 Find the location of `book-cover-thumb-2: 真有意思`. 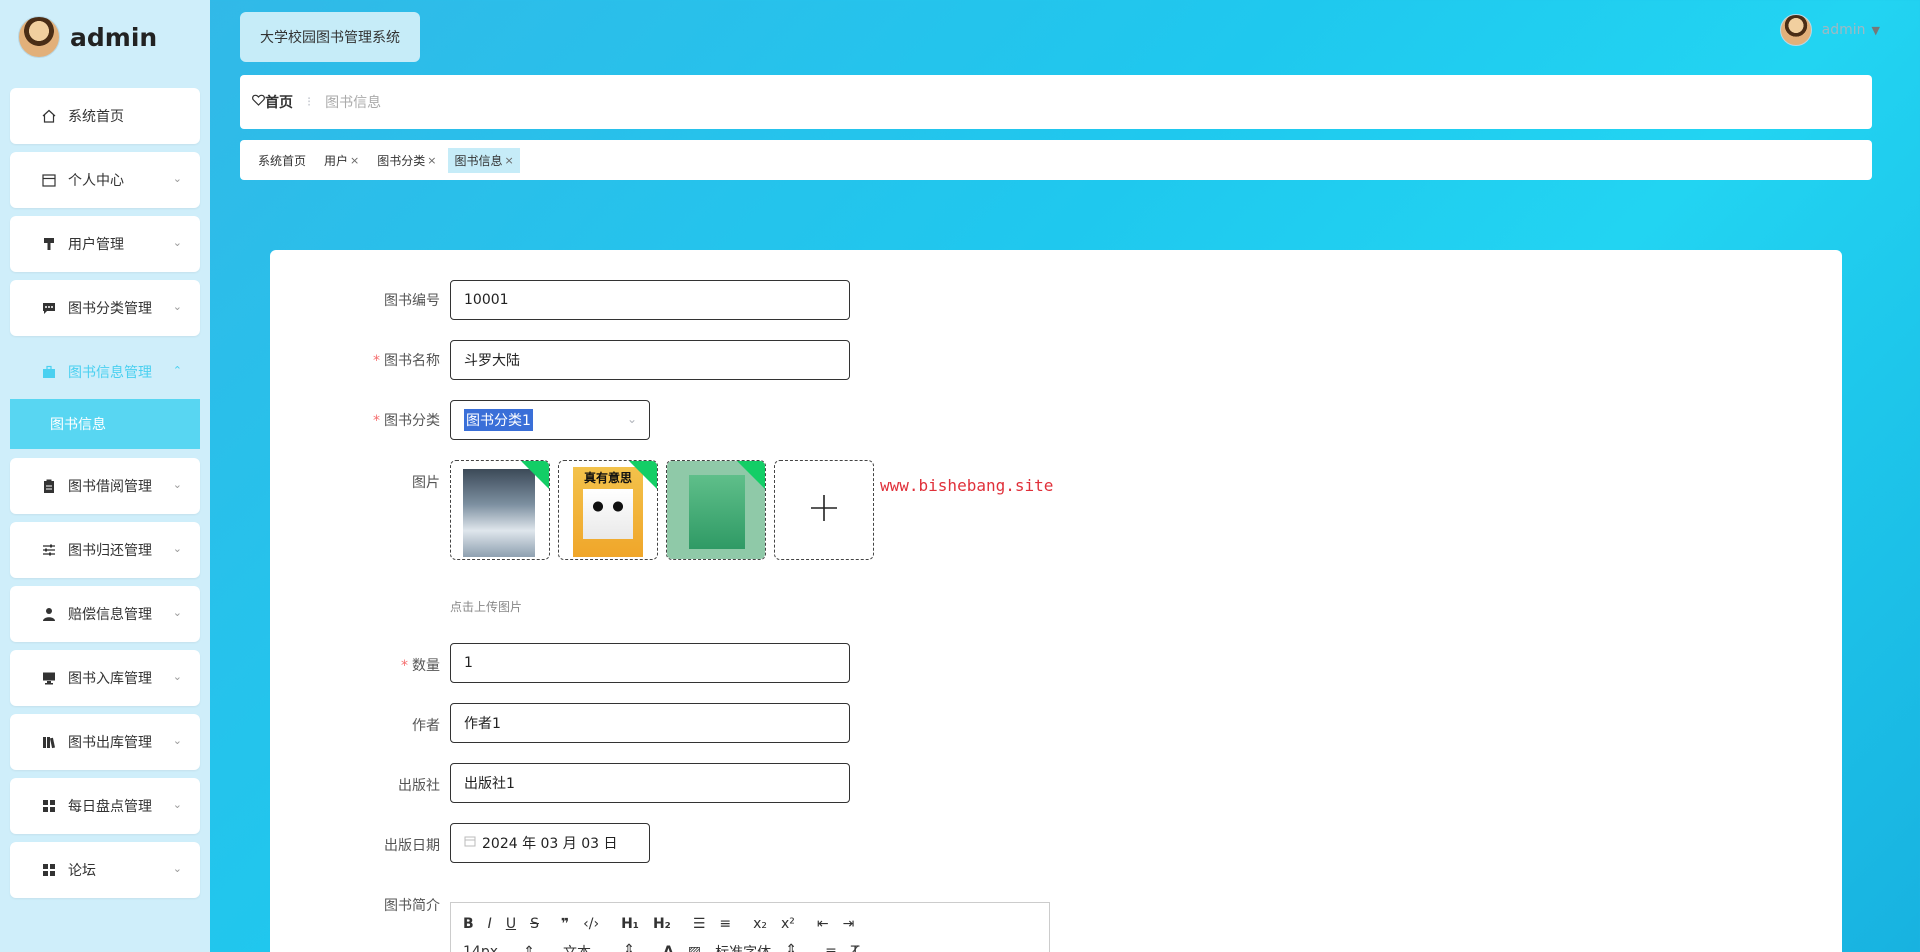

book-cover-thumb-2: 真有意思 is located at coordinates (608, 510).